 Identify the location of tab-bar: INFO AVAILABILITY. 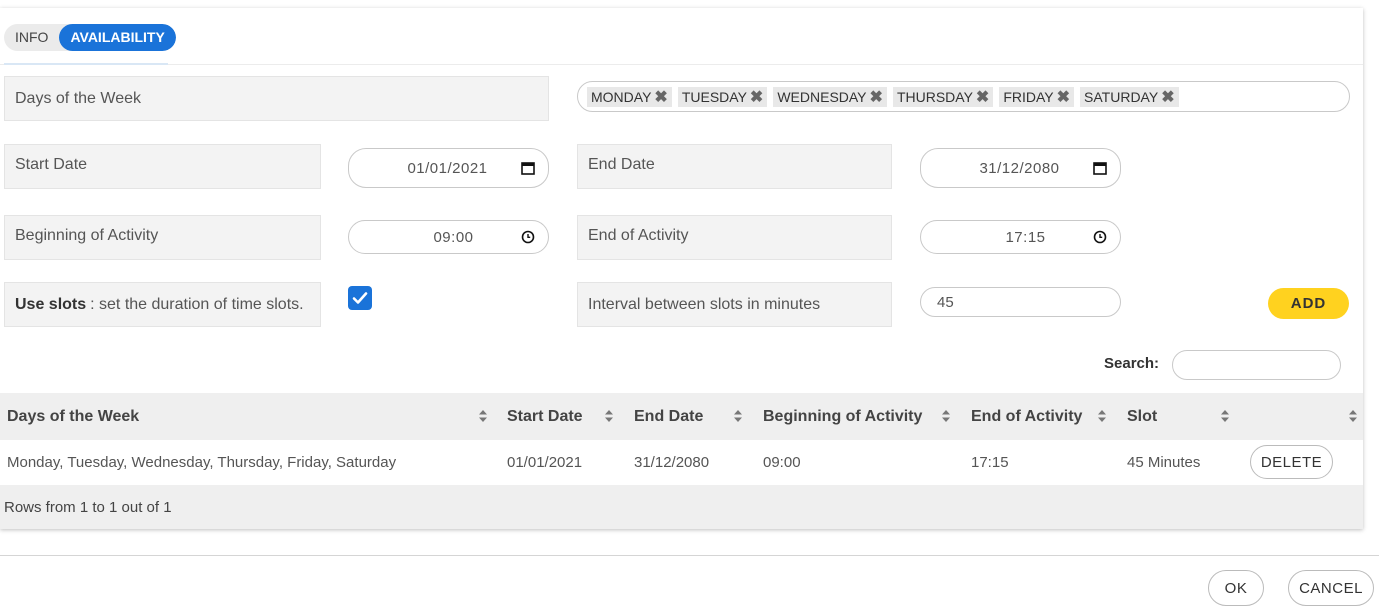
(90, 37).